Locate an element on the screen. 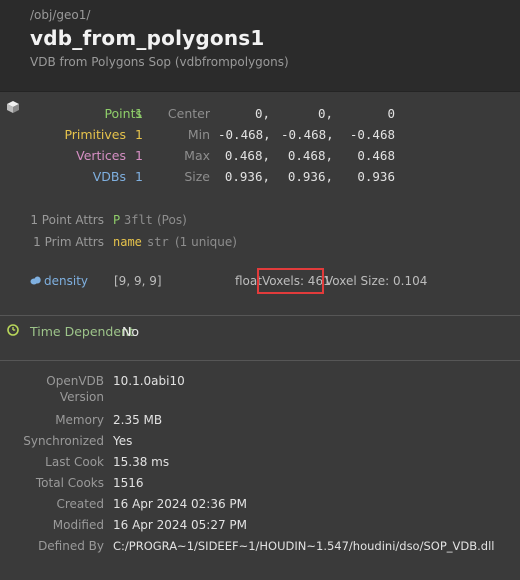 The height and width of the screenshot is (580, 520). bbox-center-label: Center is located at coordinates (188, 113).